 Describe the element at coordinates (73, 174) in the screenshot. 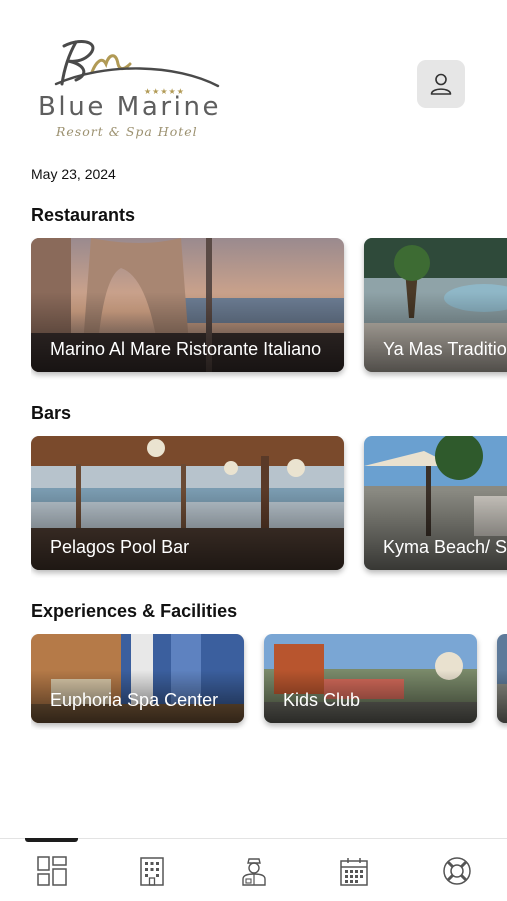

I see `current-date: May 23, 2024` at that location.